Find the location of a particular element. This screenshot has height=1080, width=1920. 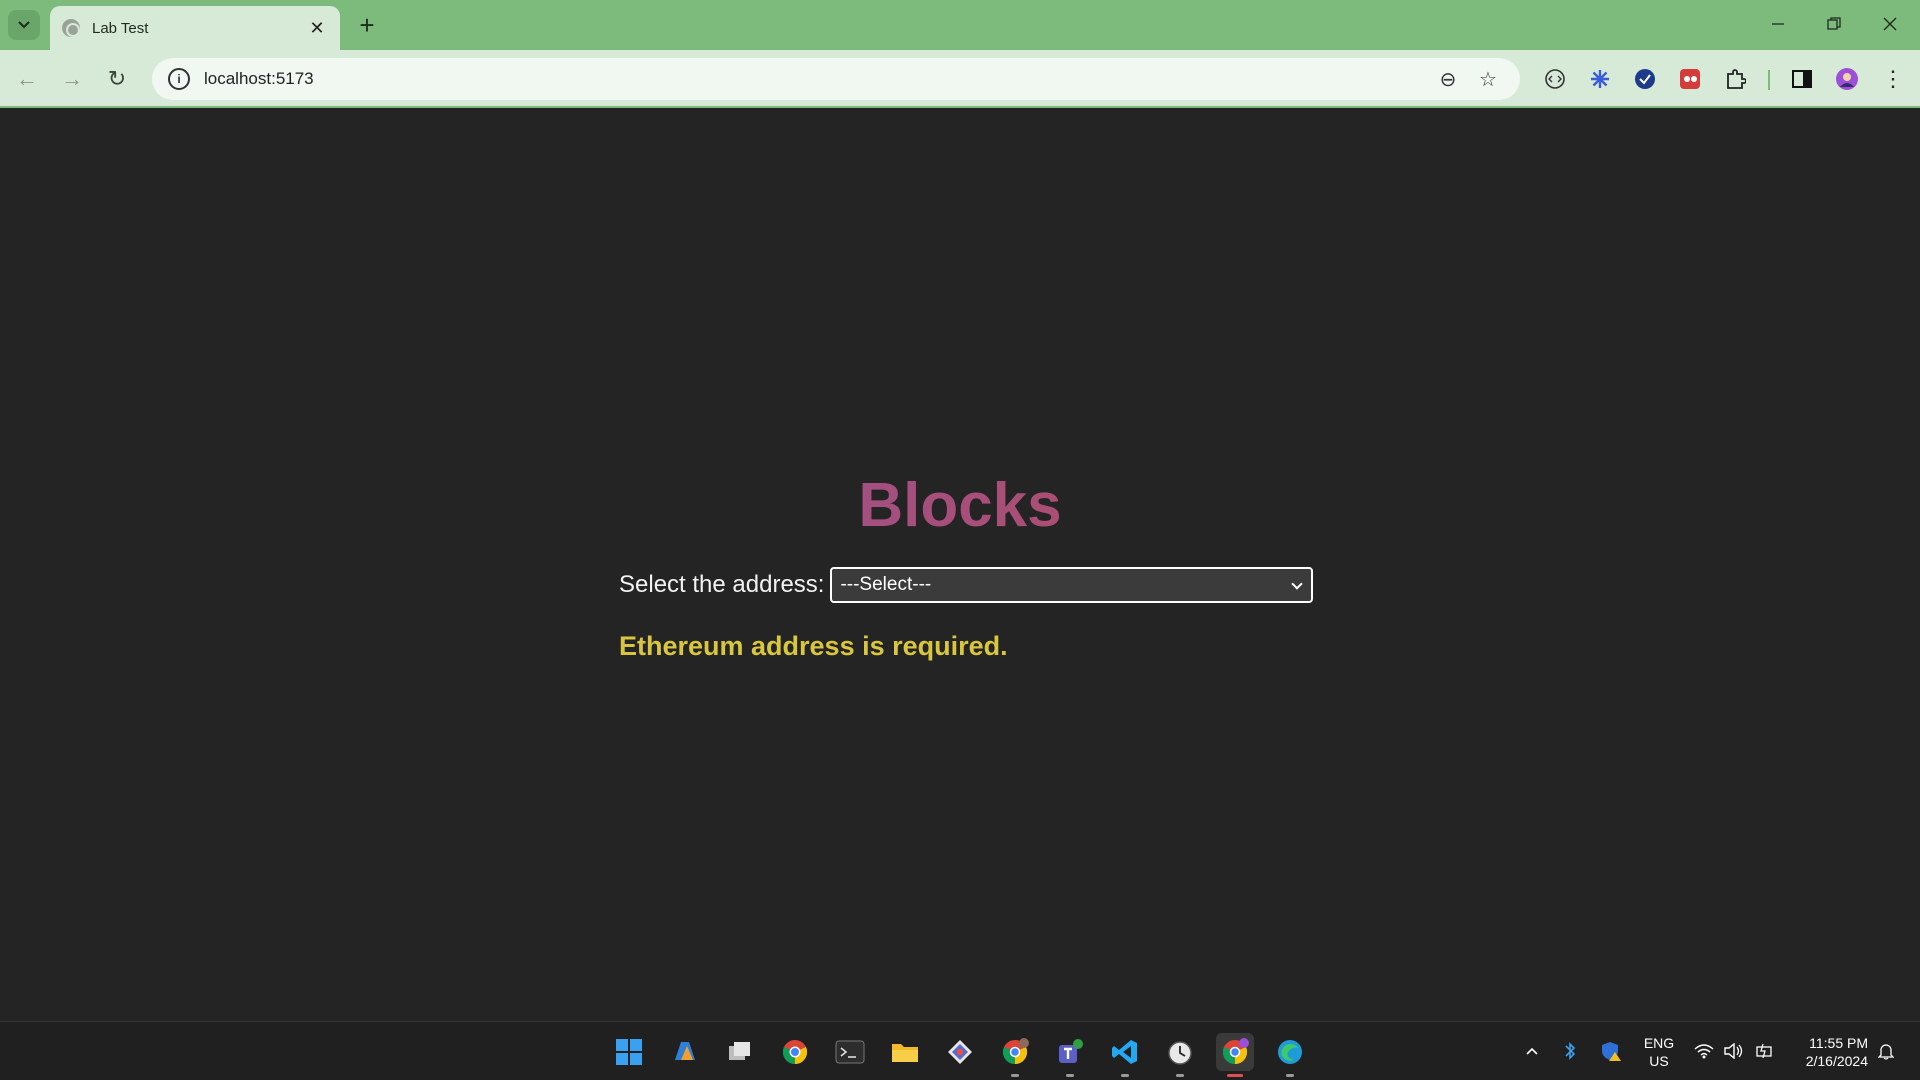

task-view-icon is located at coordinates (739, 1051).